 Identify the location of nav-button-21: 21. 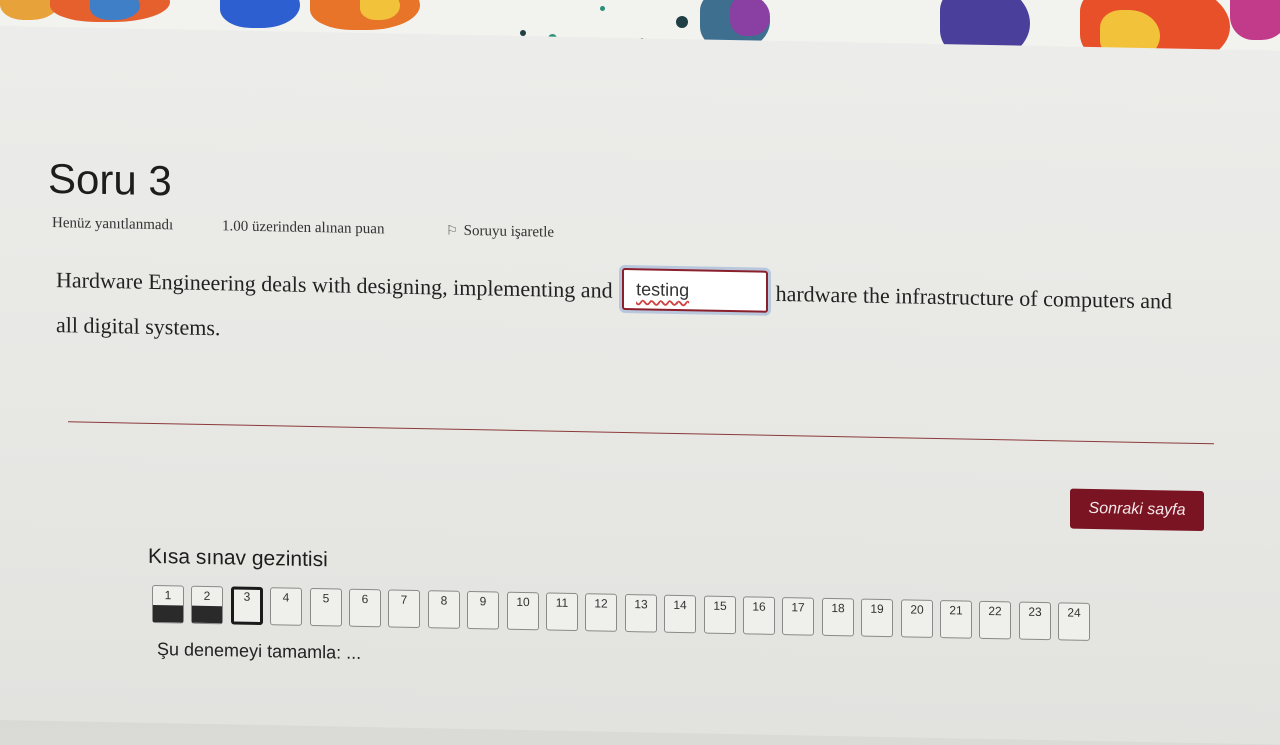
(956, 619).